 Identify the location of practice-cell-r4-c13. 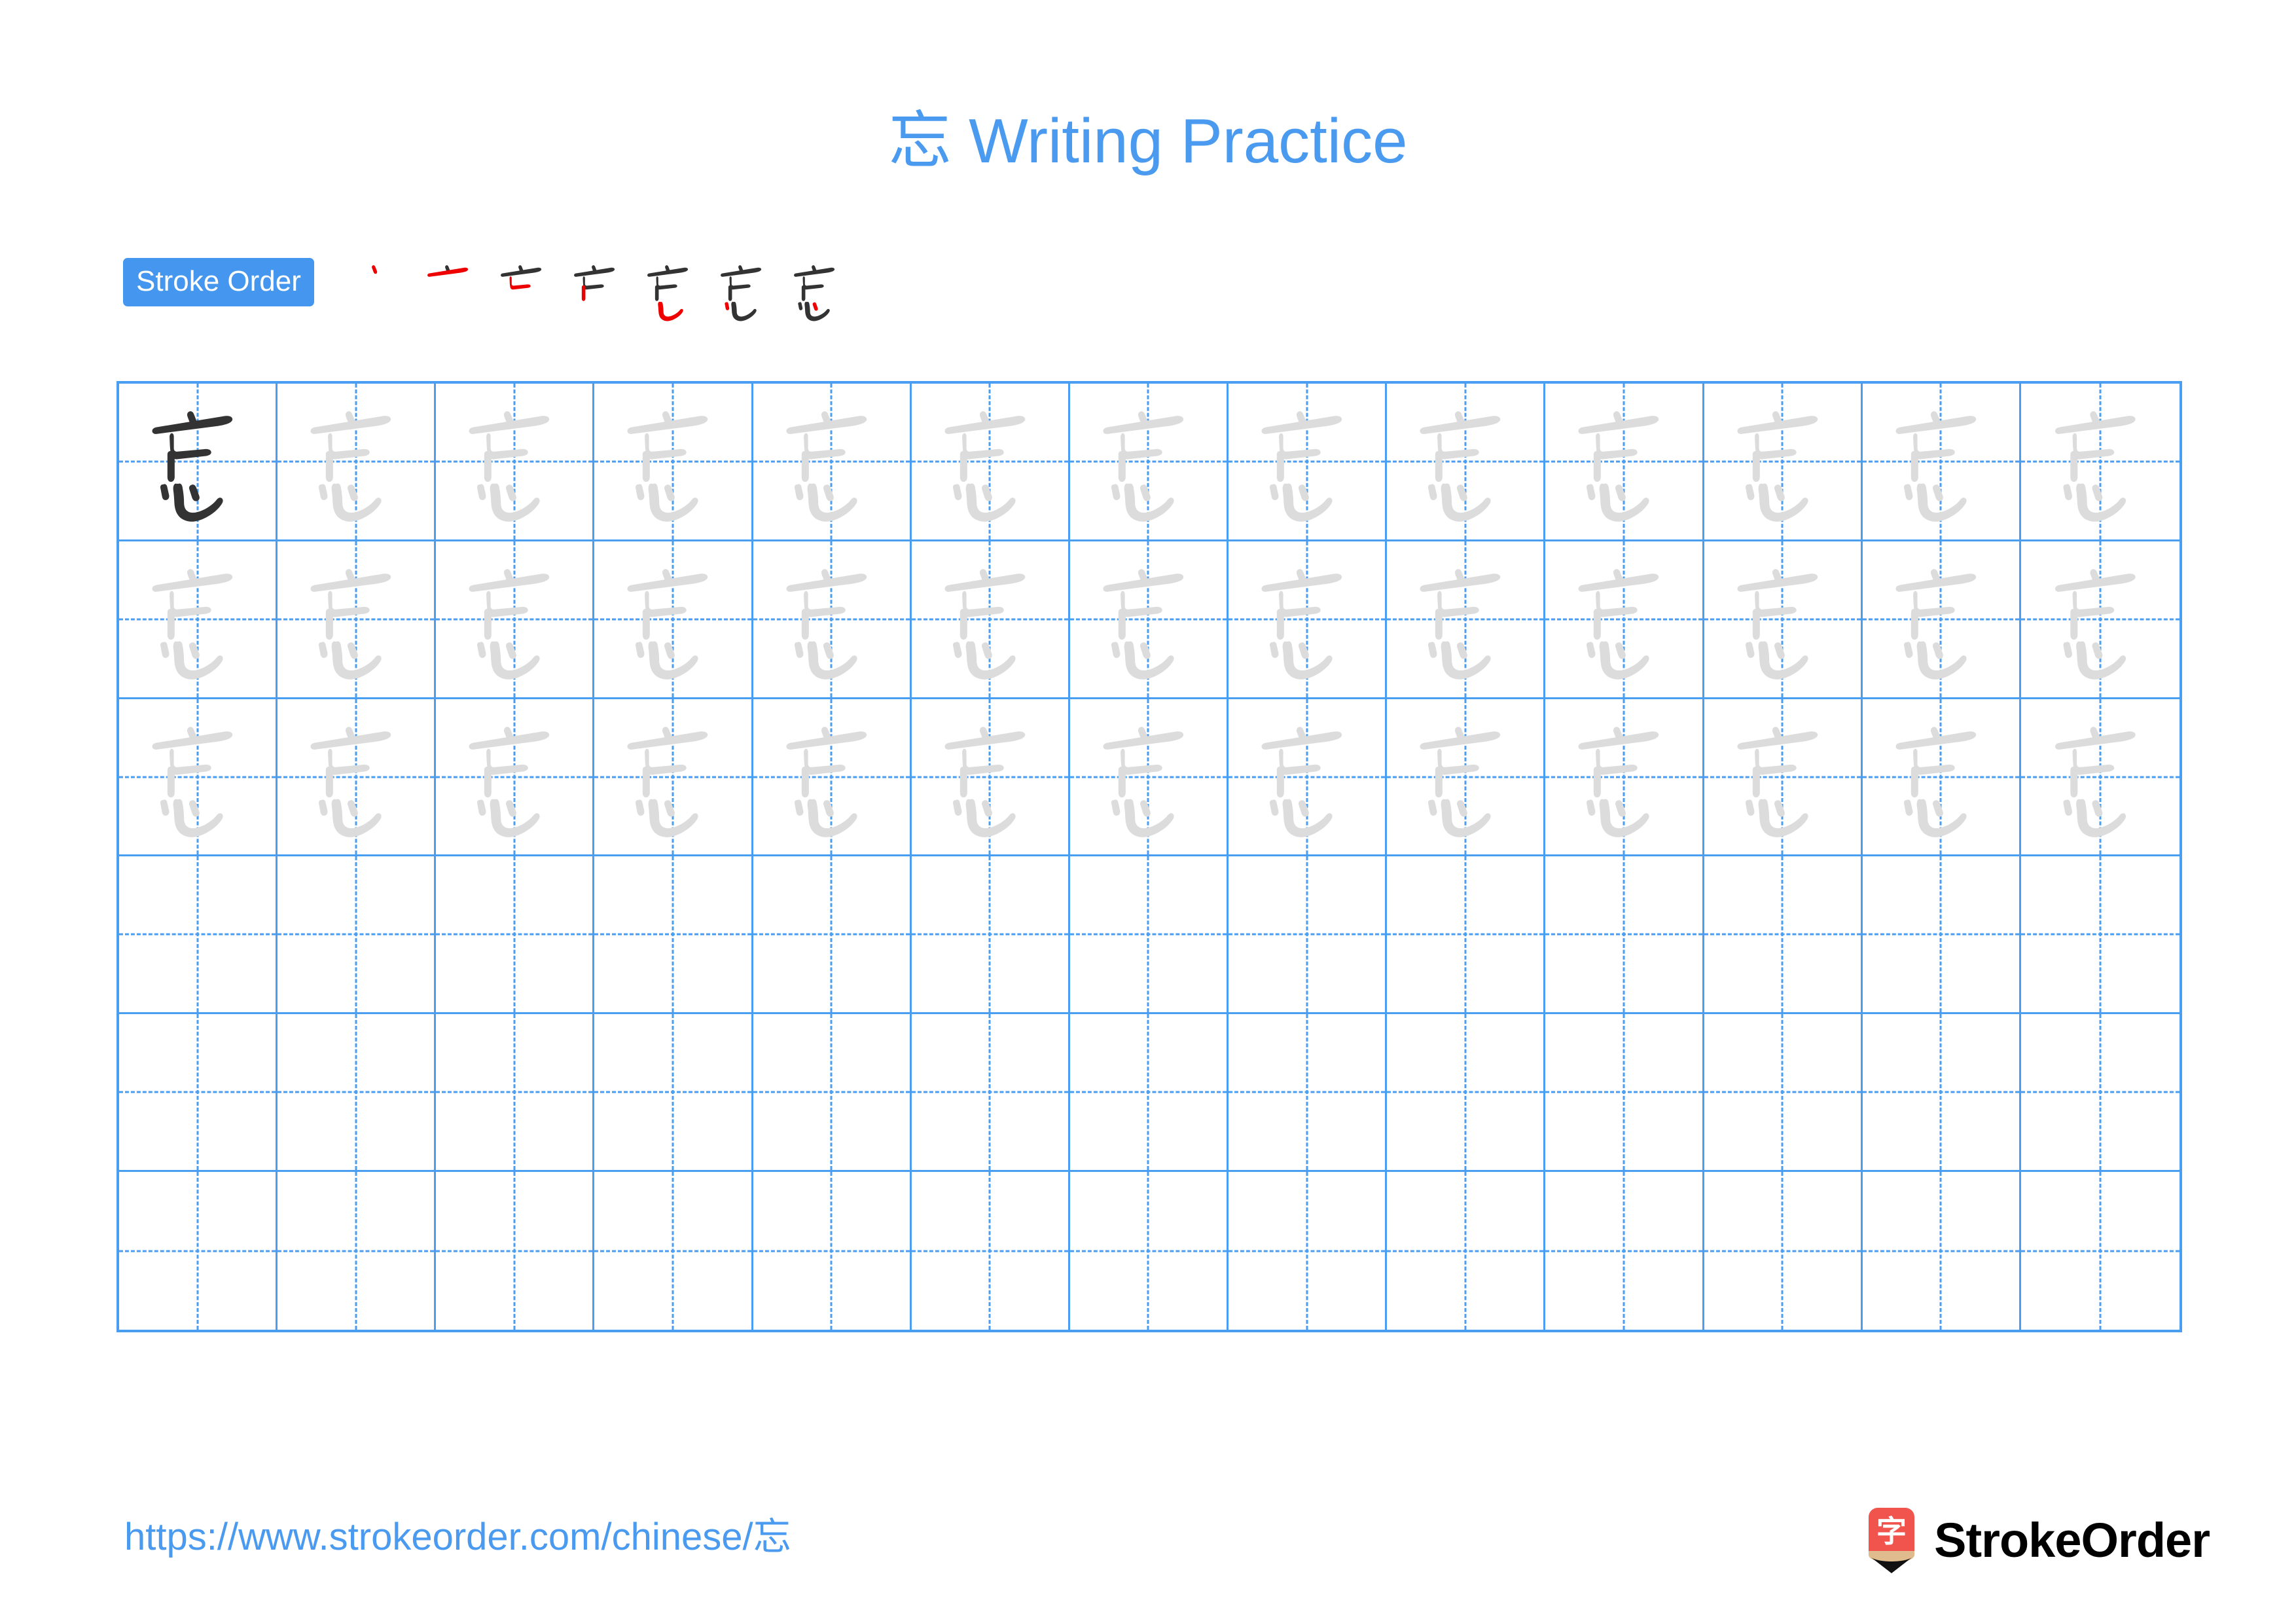
(2099, 935).